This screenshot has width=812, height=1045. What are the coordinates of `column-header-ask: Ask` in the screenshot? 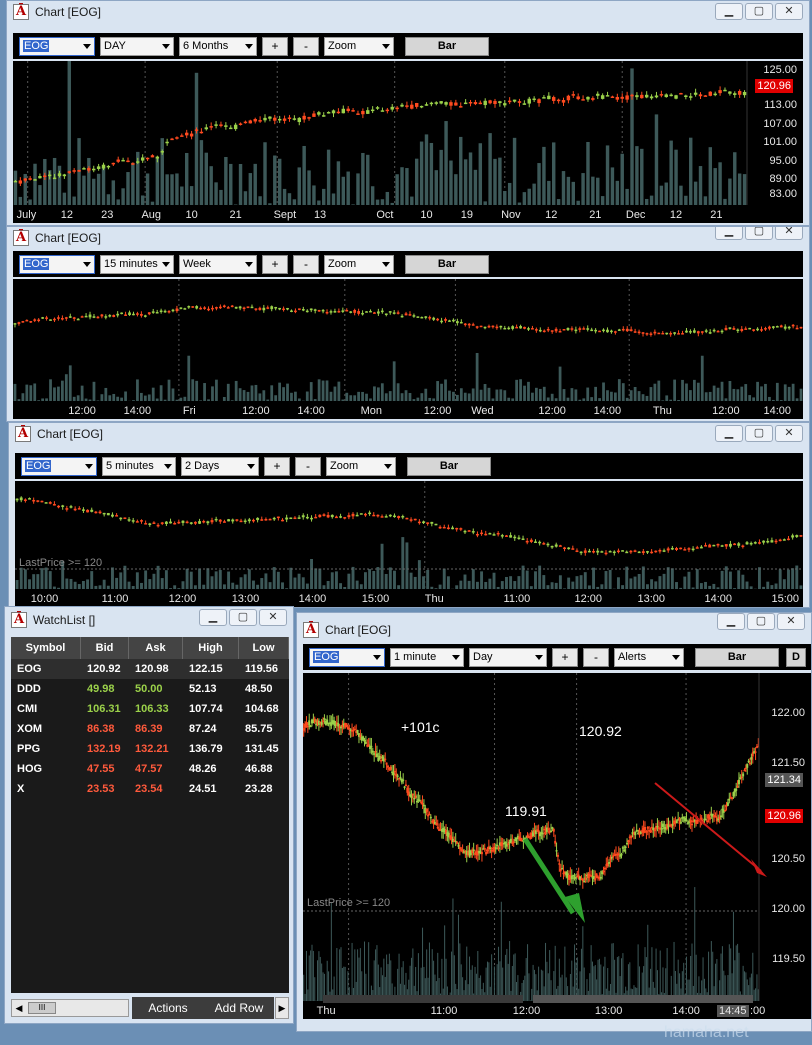 It's located at (156, 648).